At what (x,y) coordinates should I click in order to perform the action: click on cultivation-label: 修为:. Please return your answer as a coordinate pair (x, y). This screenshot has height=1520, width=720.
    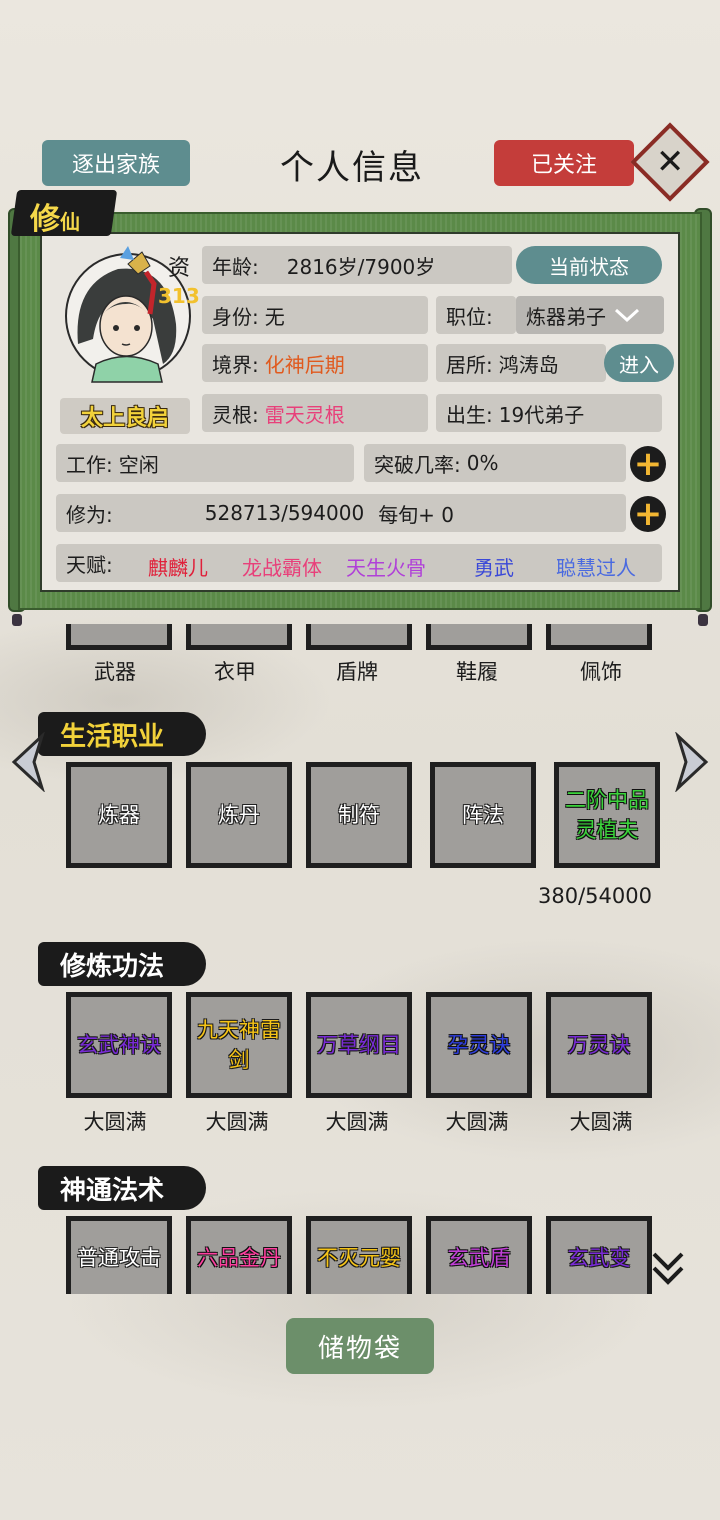
    Looking at the image, I should click on (89, 514).